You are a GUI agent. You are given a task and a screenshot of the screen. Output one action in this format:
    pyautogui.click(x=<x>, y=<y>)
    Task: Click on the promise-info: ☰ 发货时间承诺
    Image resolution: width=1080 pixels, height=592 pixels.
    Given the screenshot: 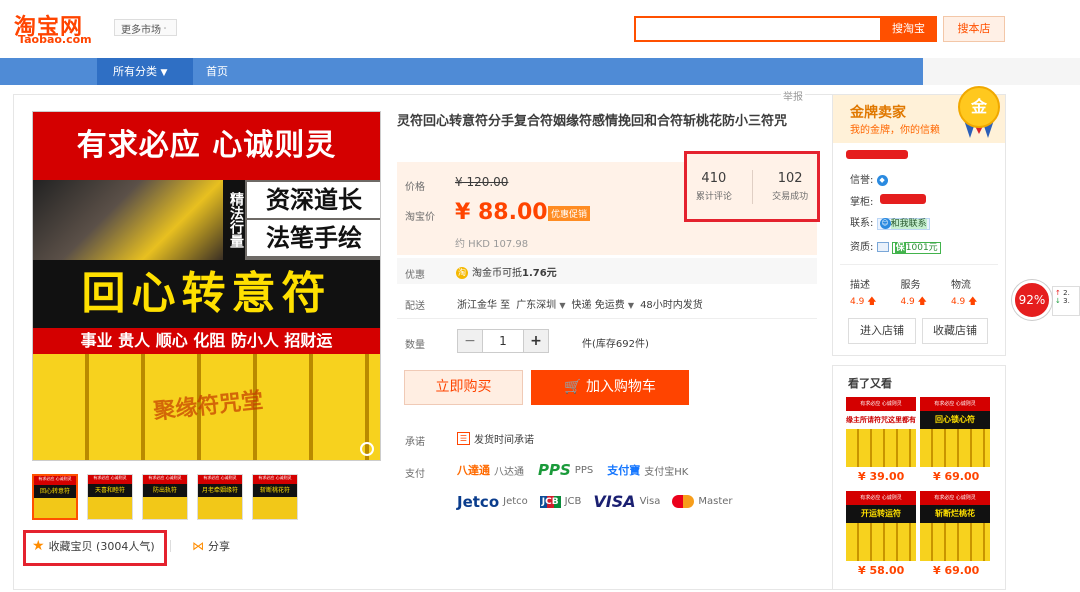 What is the action you would take?
    pyautogui.click(x=495, y=438)
    